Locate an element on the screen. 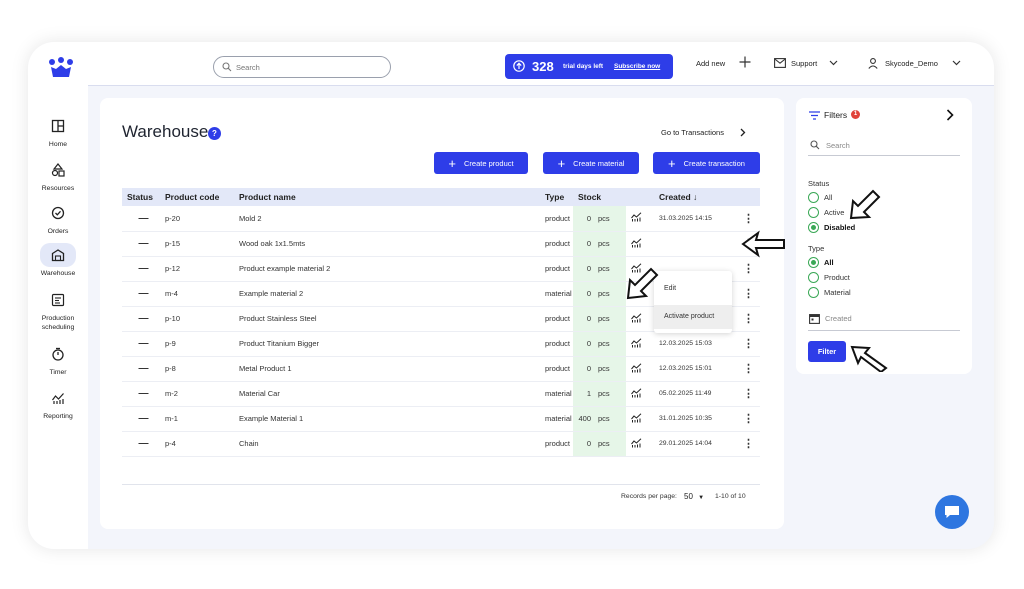  create-transaction-button: + Create transaction is located at coordinates (706, 163).